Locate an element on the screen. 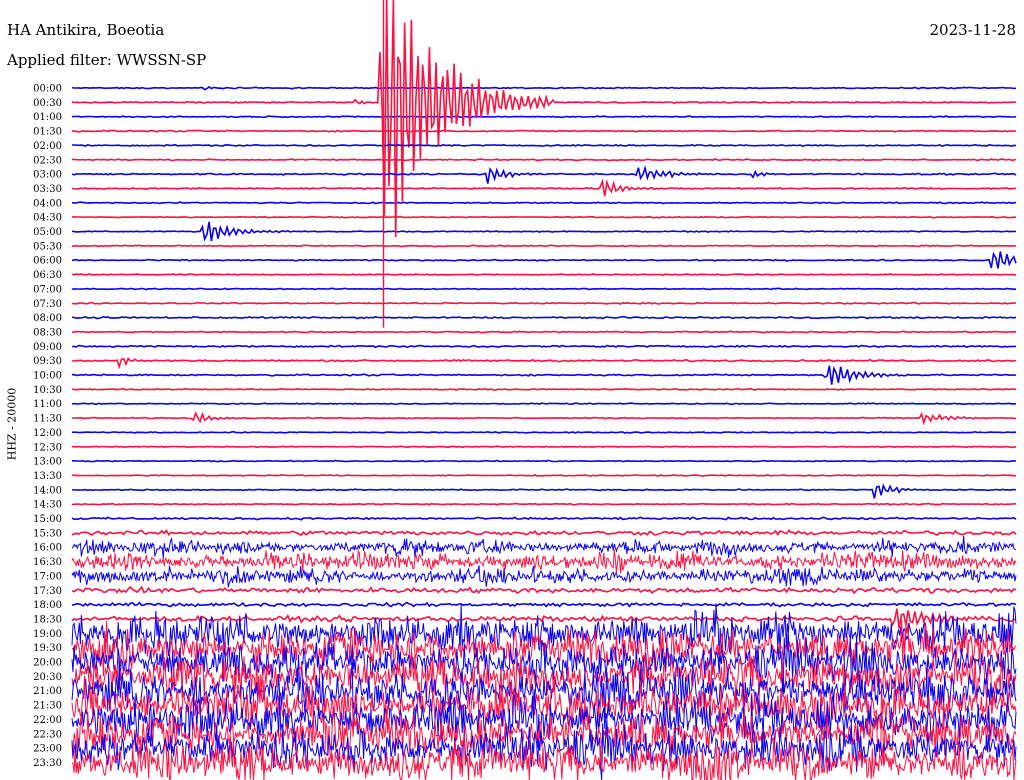 This screenshot has width=1024, height=780. time-tick-label: 23:30 is located at coordinates (47, 763).